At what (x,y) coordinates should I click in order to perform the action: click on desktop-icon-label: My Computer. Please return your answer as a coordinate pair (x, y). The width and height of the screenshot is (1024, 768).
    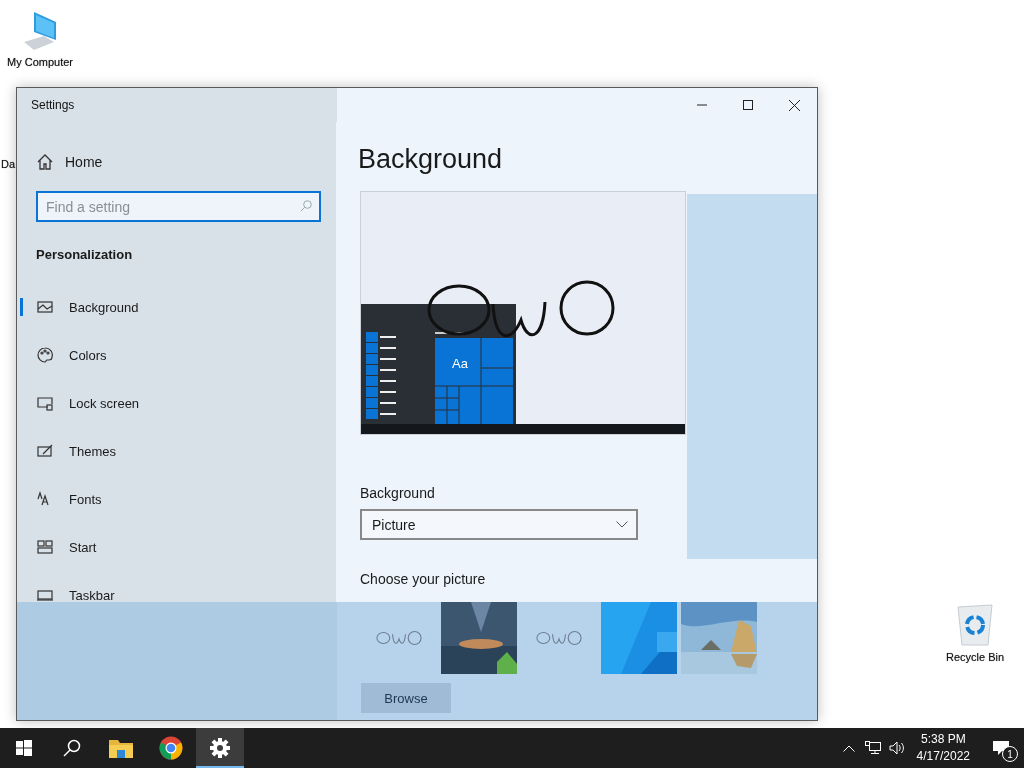
    Looking at the image, I should click on (40, 62).